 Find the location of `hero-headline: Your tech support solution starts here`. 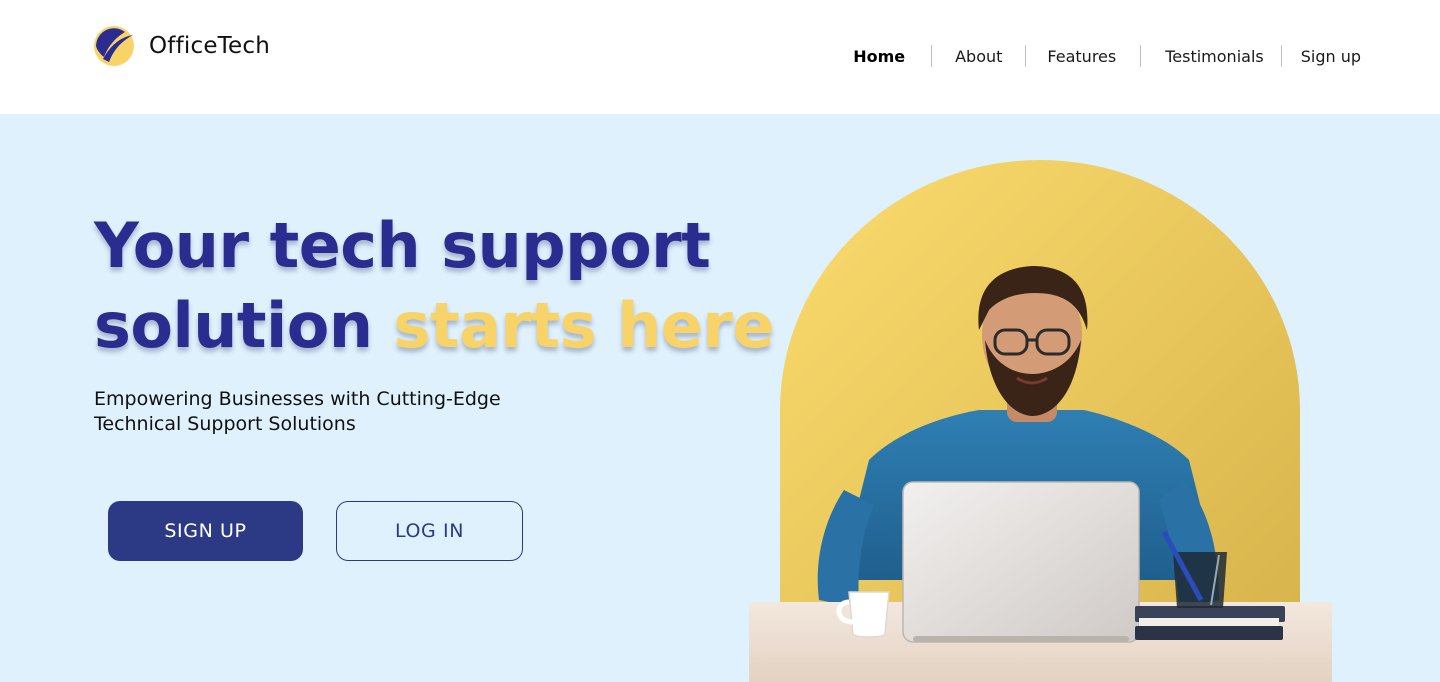

hero-headline: Your tech support solution starts here is located at coordinates (434, 286).